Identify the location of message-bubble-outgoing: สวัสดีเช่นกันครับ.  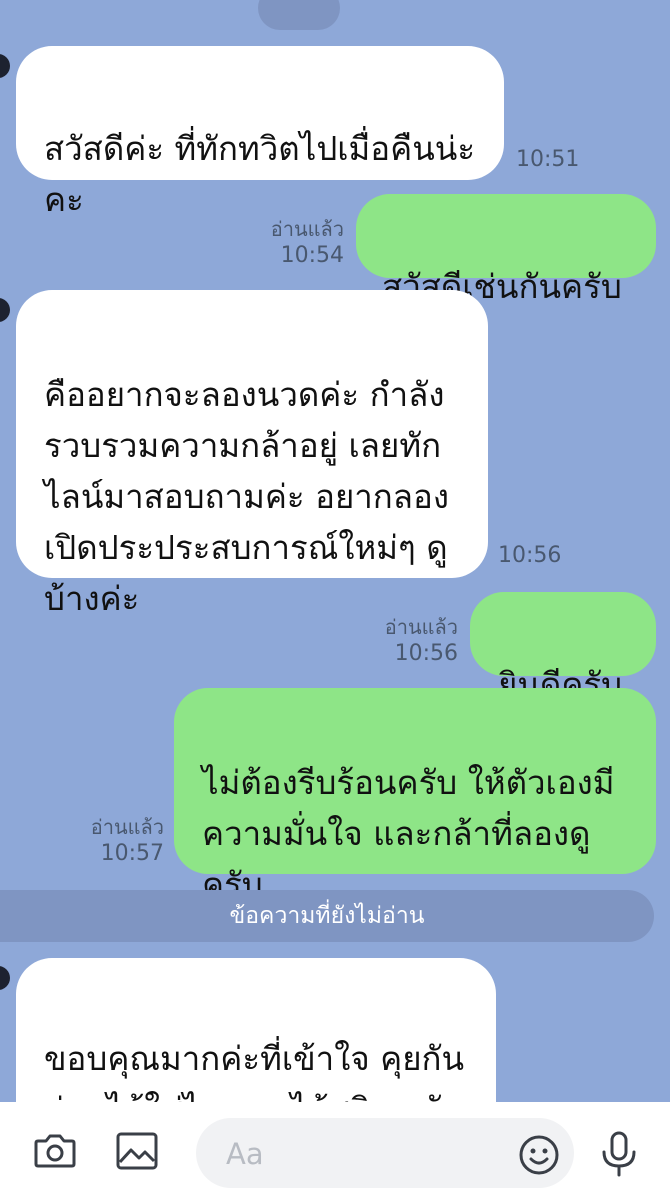
(506, 250).